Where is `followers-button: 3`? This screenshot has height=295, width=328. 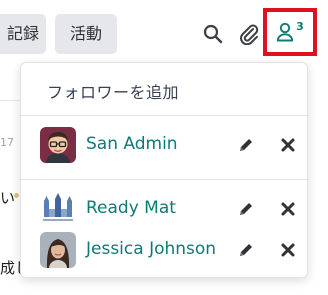
followers-button: 3 is located at coordinates (290, 32).